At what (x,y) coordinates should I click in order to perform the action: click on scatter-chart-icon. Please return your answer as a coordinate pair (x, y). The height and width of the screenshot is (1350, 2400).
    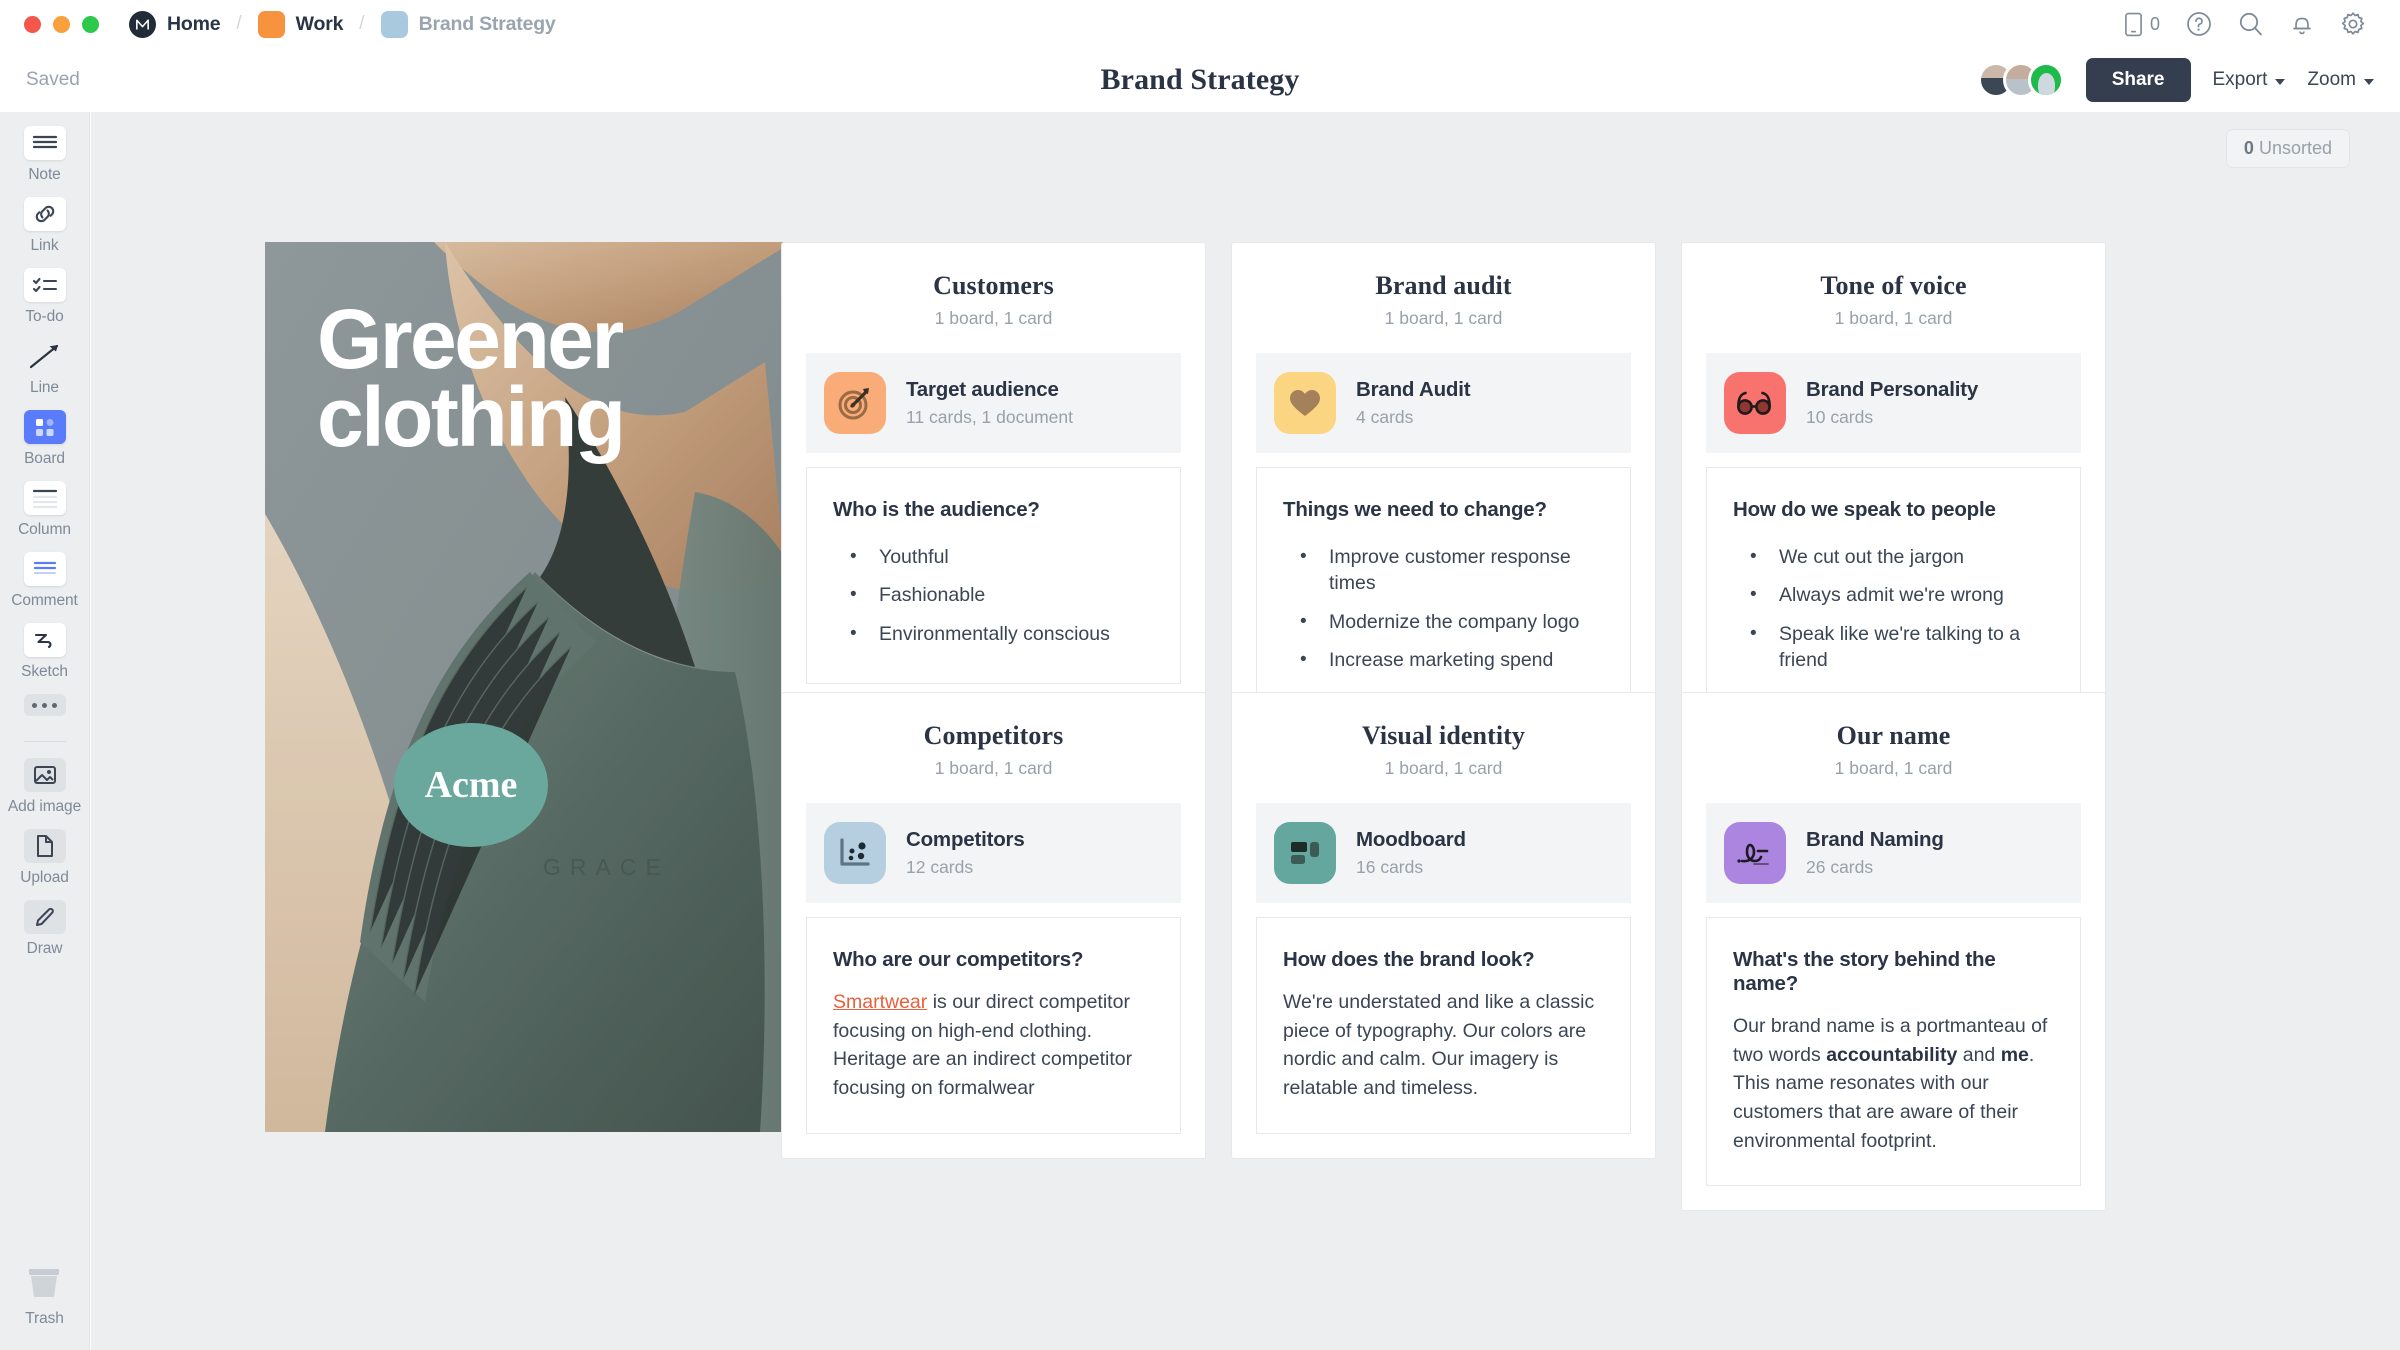
    Looking at the image, I should click on (855, 853).